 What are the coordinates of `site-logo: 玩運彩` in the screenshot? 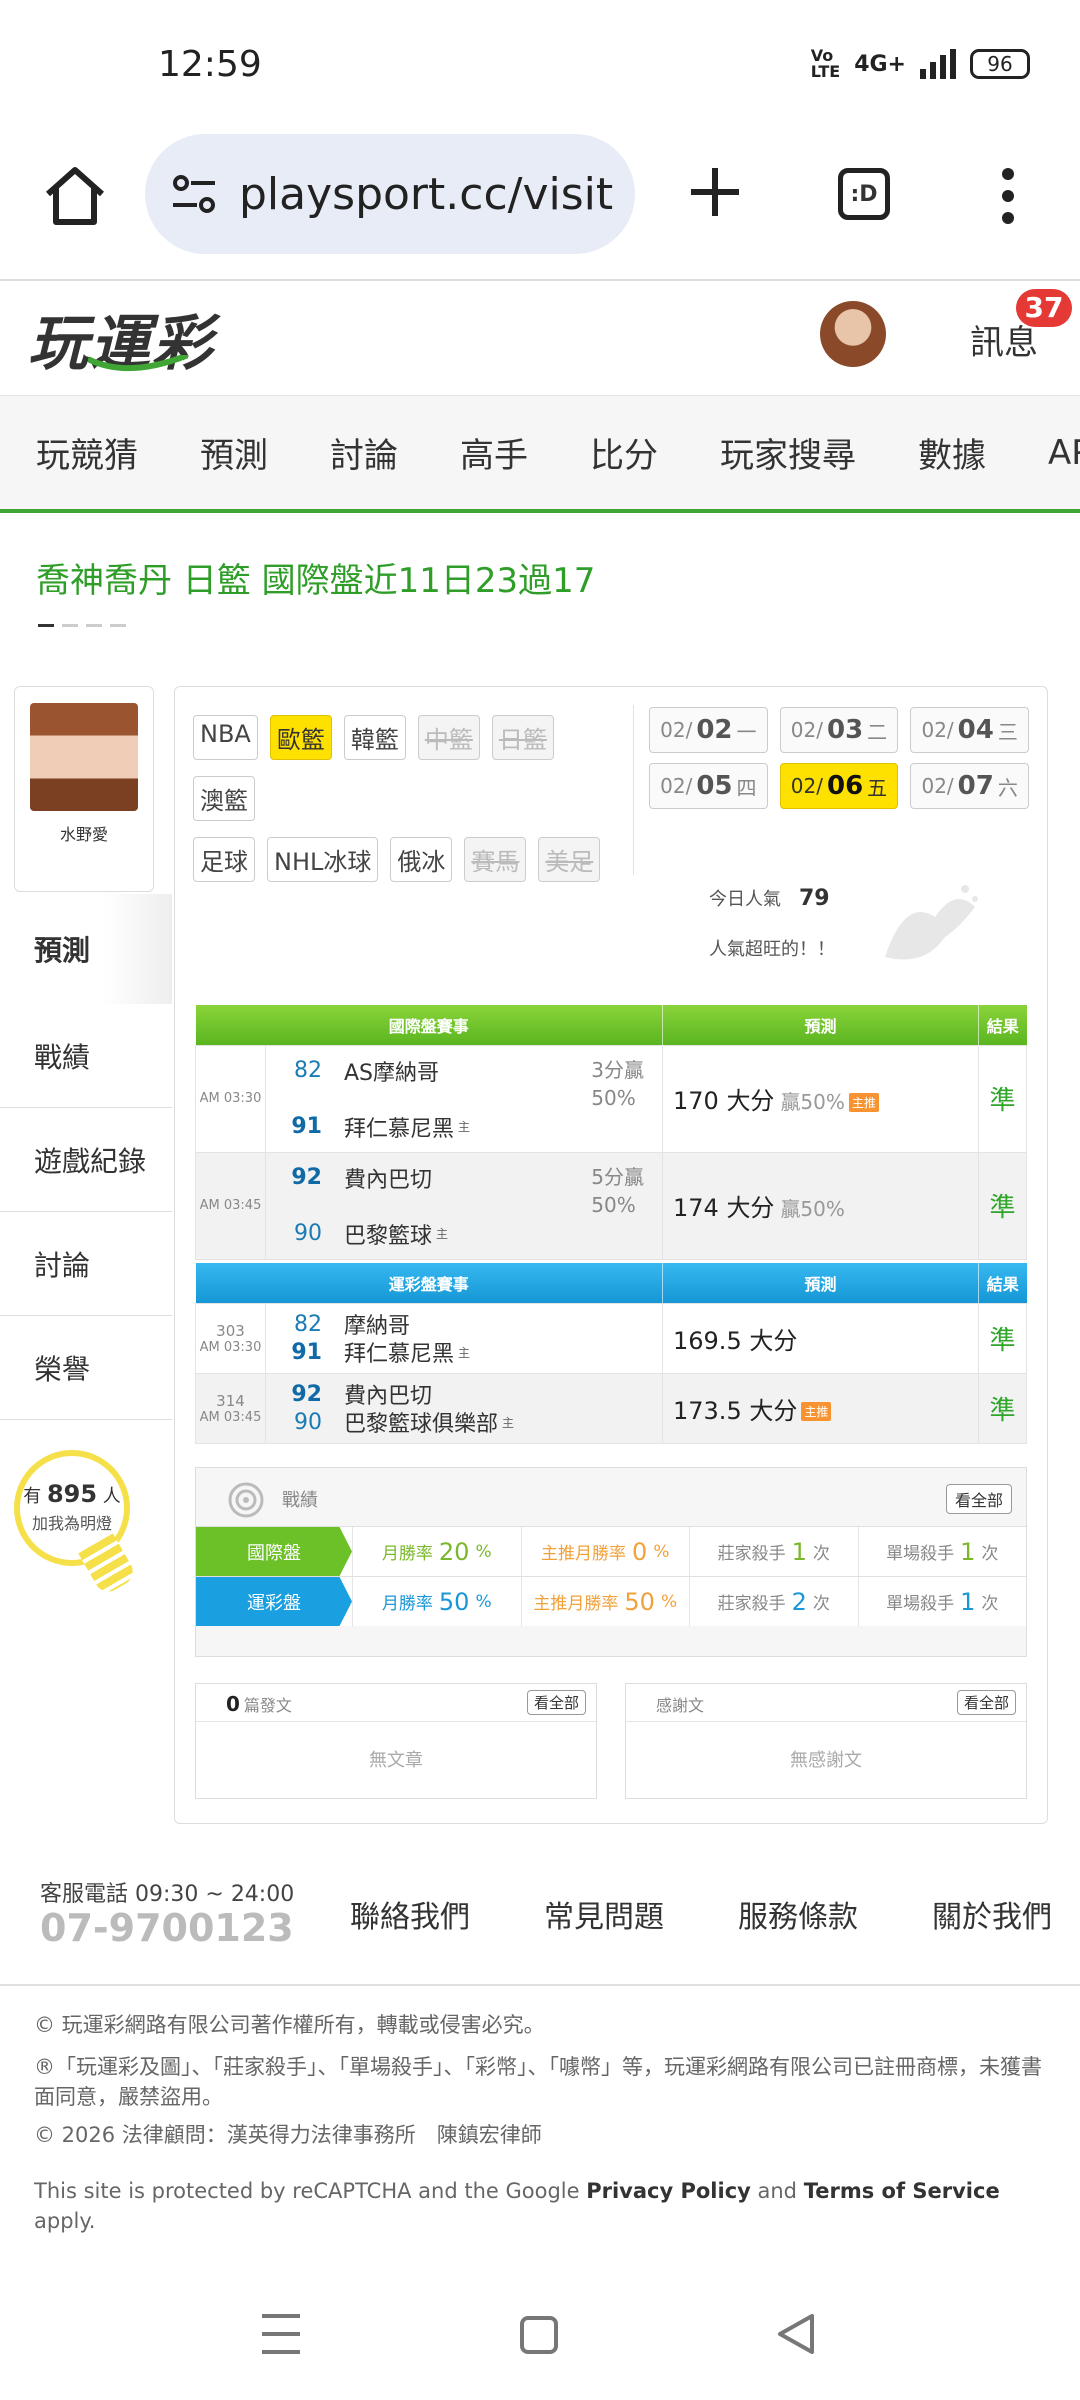 It's located at (121, 338).